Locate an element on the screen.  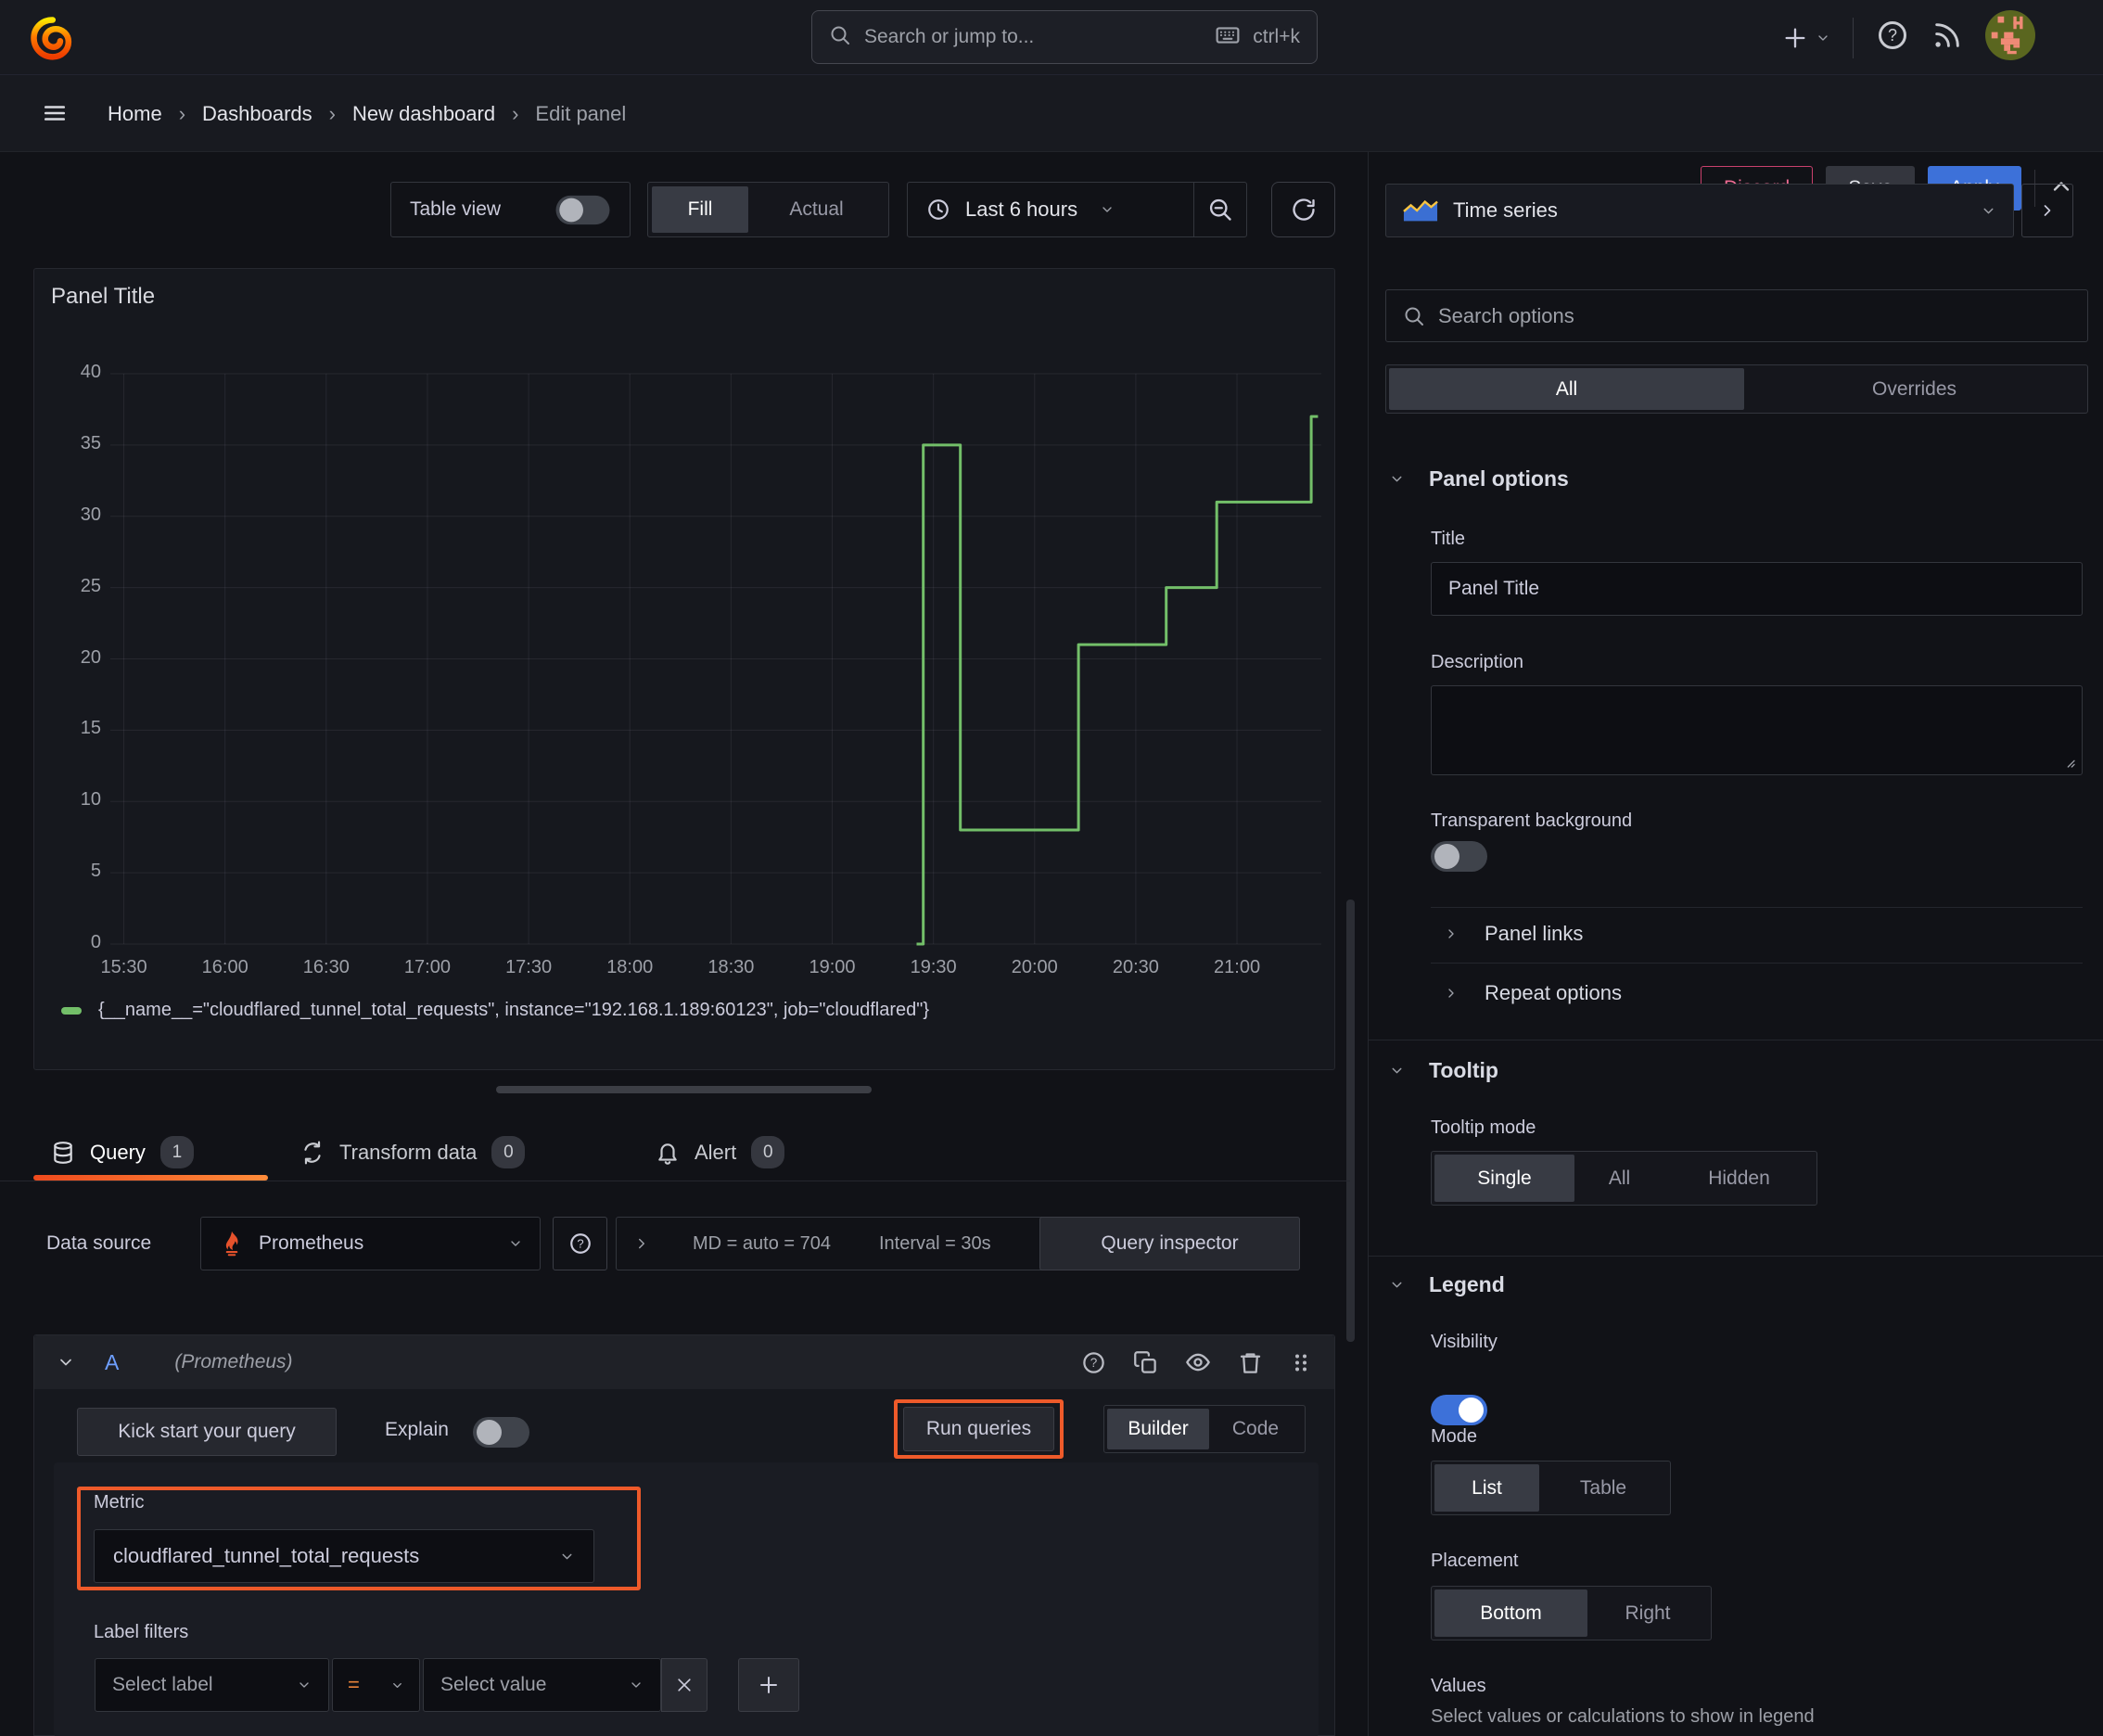
tooltip-section-header: Tooltip is located at coordinates (1443, 1070).